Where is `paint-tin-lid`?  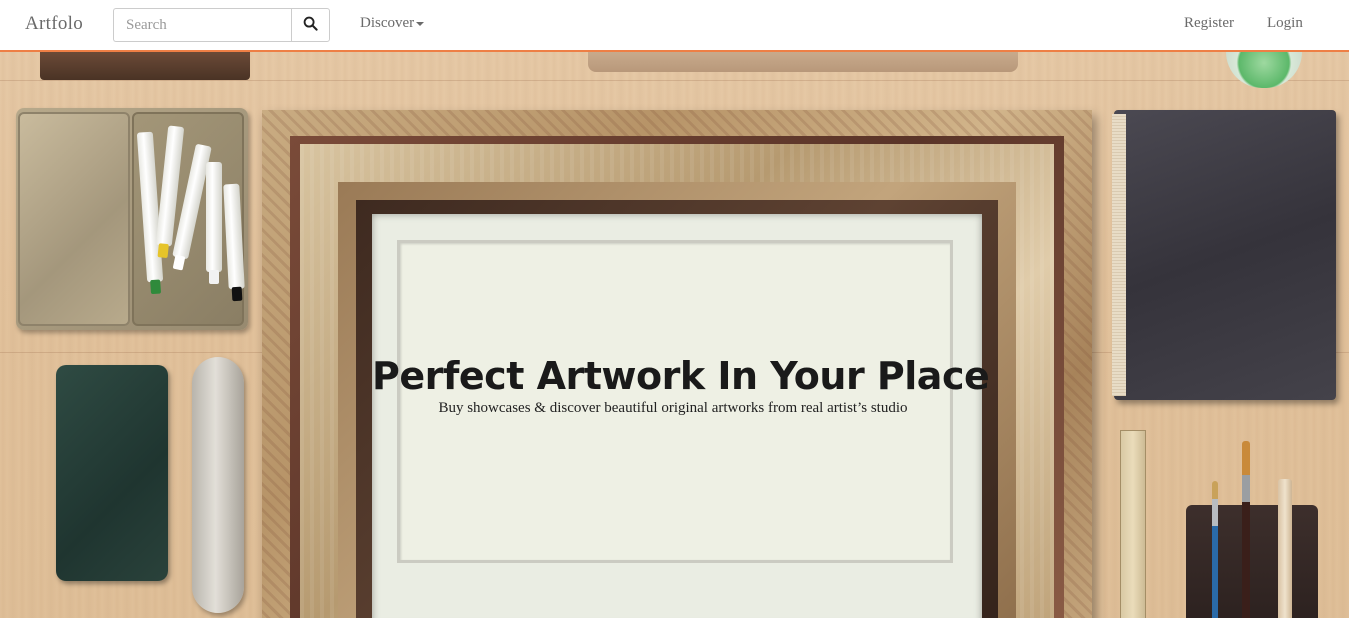 paint-tin-lid is located at coordinates (74, 219).